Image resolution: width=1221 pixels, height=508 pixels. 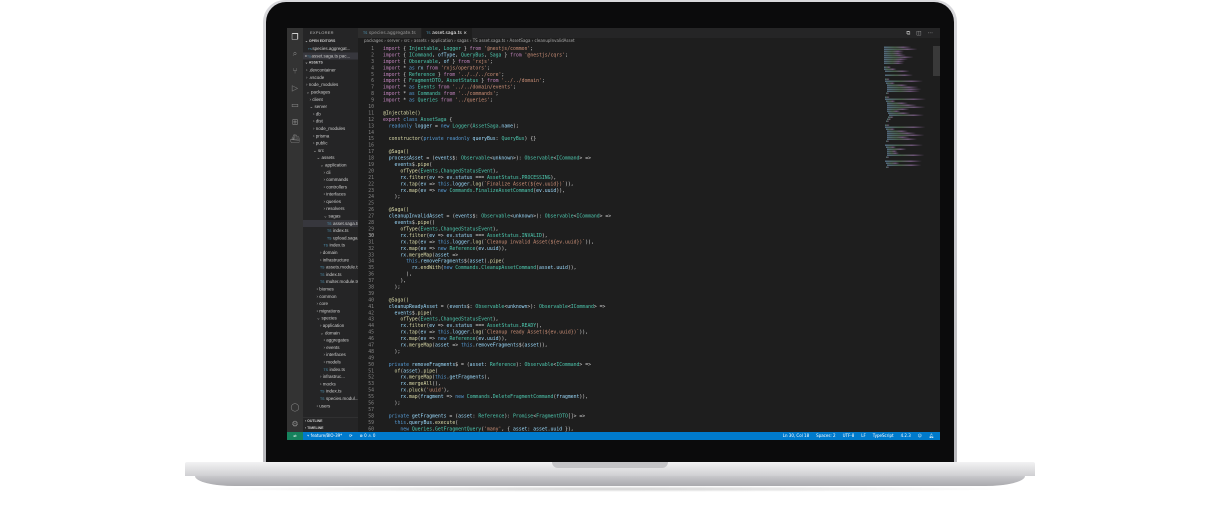 What do you see at coordinates (333, 362) in the screenshot?
I see `file-tree-label: models` at bounding box center [333, 362].